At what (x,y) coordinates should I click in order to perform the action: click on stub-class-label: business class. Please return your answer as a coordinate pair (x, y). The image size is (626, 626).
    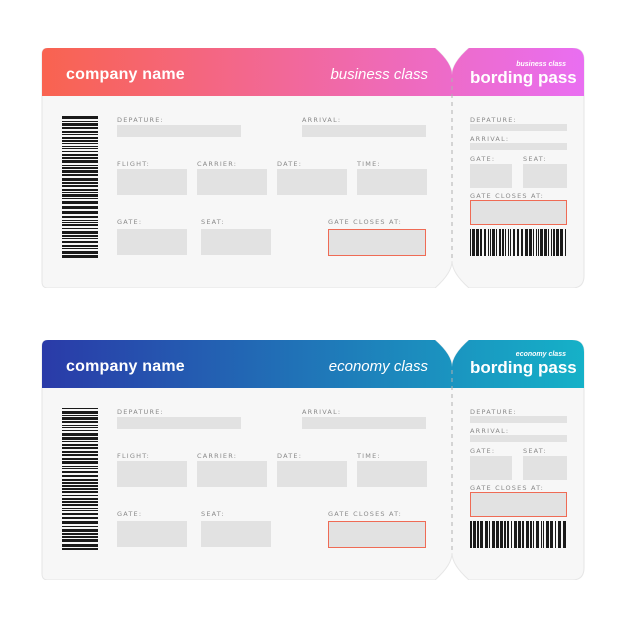
    Looking at the image, I should click on (541, 64).